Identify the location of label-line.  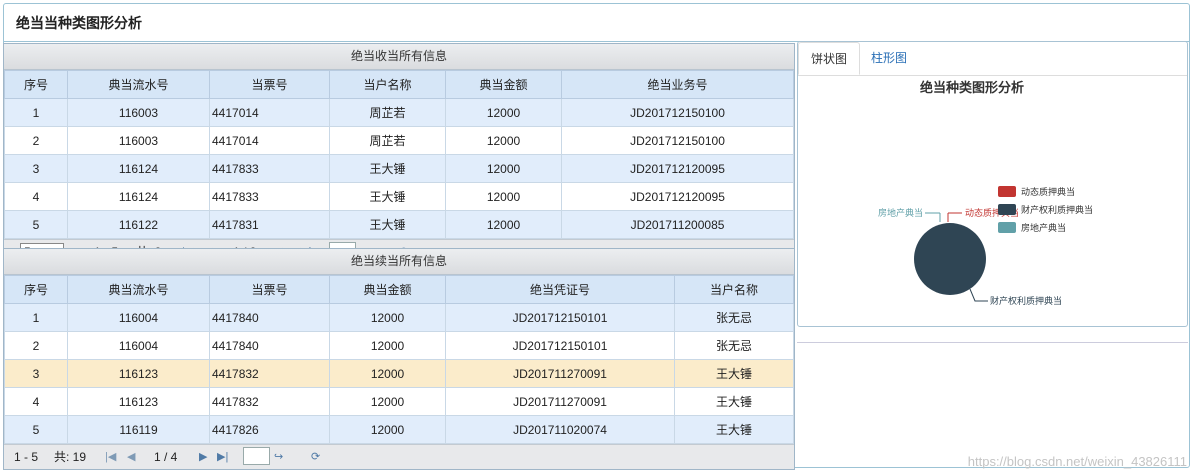
(978, 295).